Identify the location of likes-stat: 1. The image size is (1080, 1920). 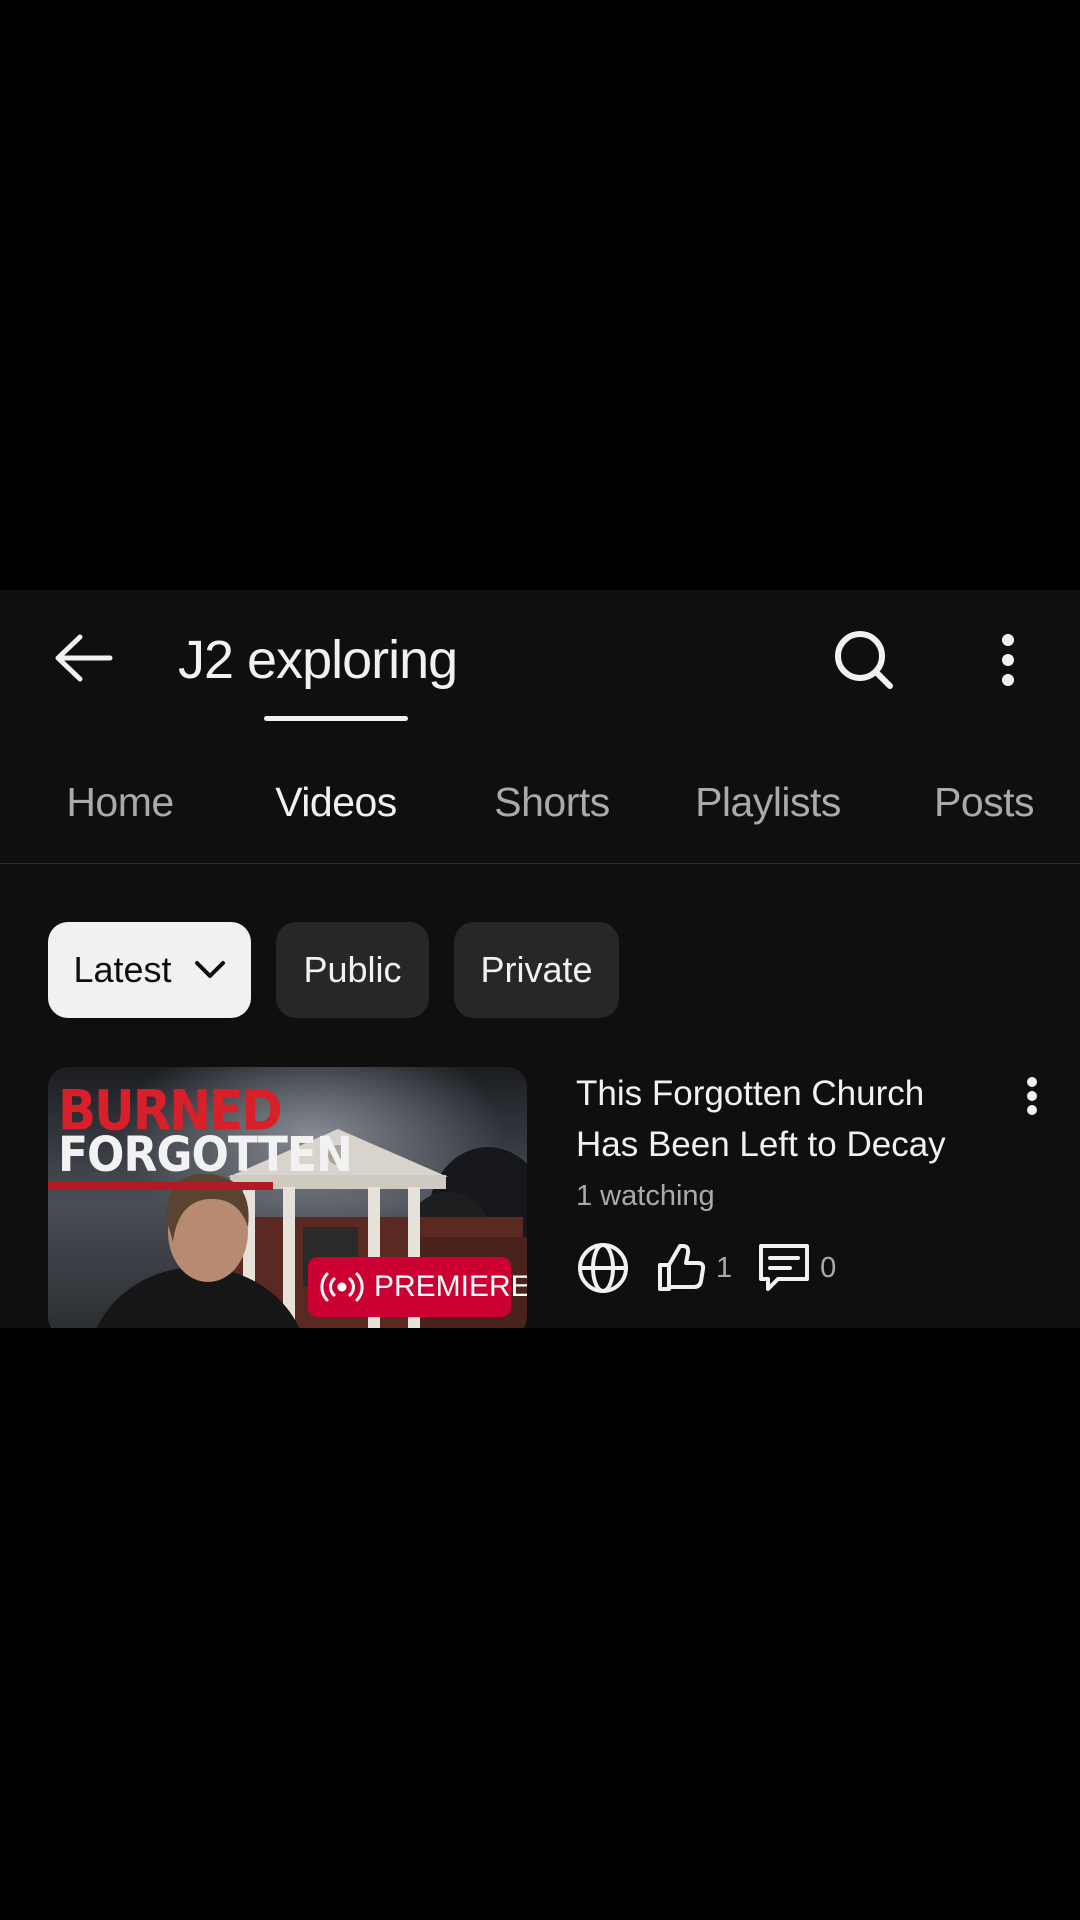
(707, 1268).